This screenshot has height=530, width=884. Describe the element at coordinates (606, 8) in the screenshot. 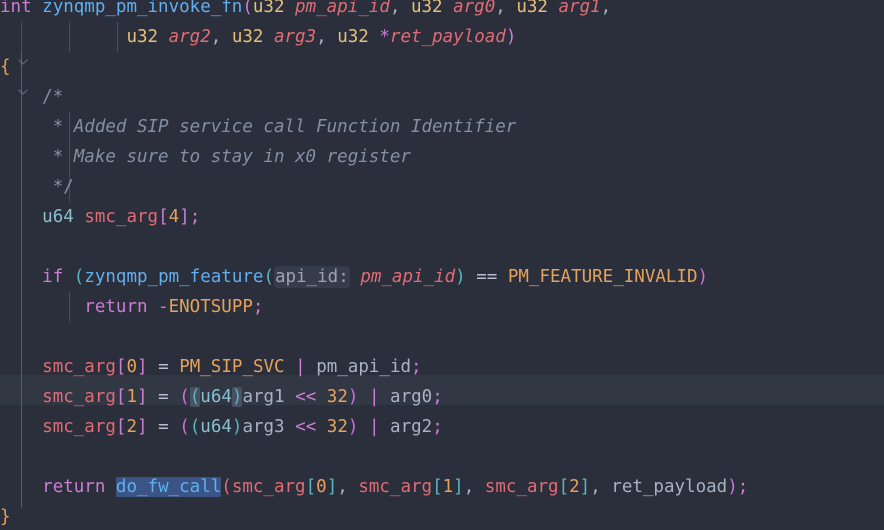

I see `token-comma-c: ,` at that location.